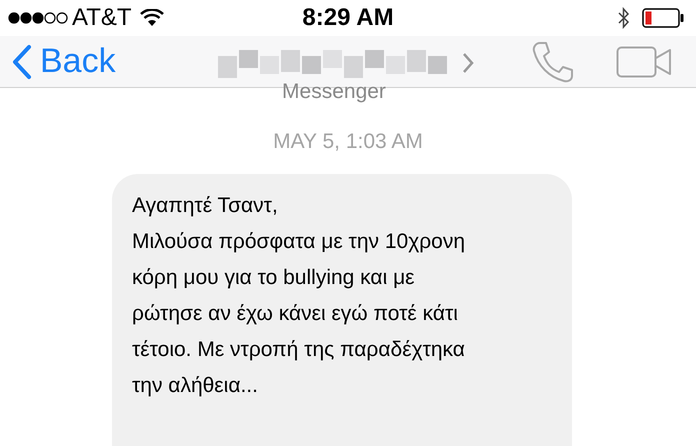 The height and width of the screenshot is (446, 696). What do you see at coordinates (644, 62) in the screenshot?
I see `video-camera-icon` at bounding box center [644, 62].